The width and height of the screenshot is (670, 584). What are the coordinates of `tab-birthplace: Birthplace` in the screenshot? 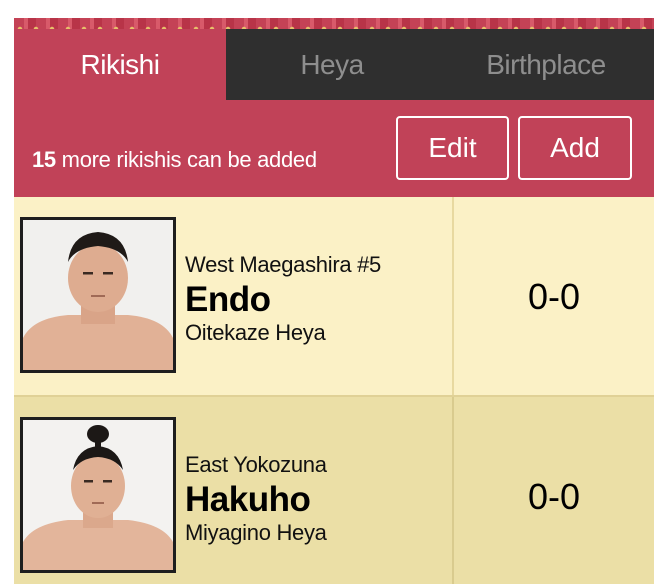 It's located at (546, 64).